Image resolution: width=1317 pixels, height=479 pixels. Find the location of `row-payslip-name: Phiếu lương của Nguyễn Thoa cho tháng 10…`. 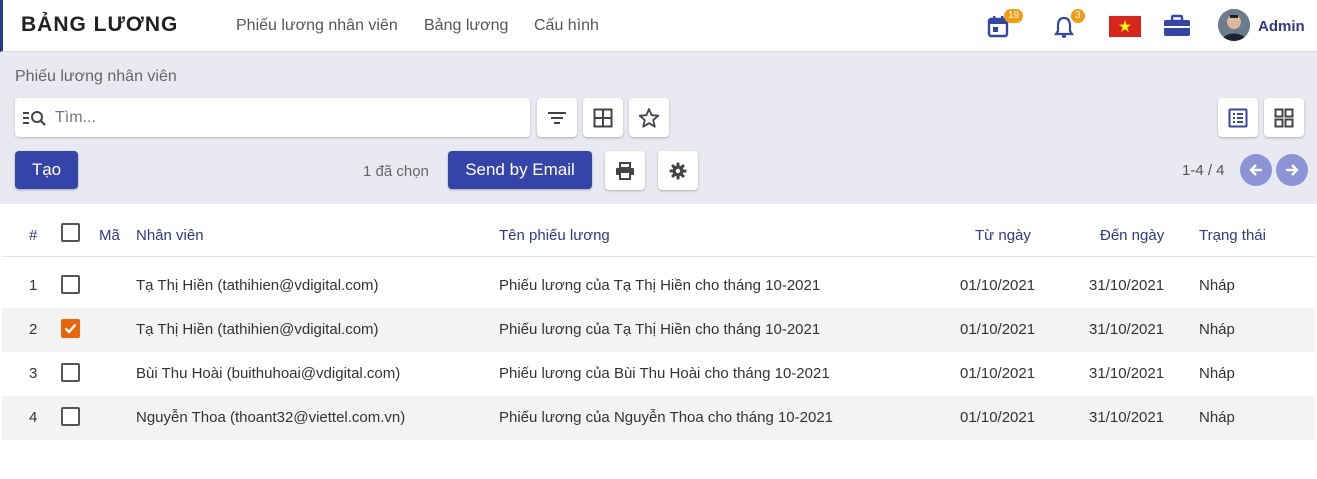

row-payslip-name: Phiếu lương của Nguyễn Thoa cho tháng 10… is located at coordinates (666, 417).